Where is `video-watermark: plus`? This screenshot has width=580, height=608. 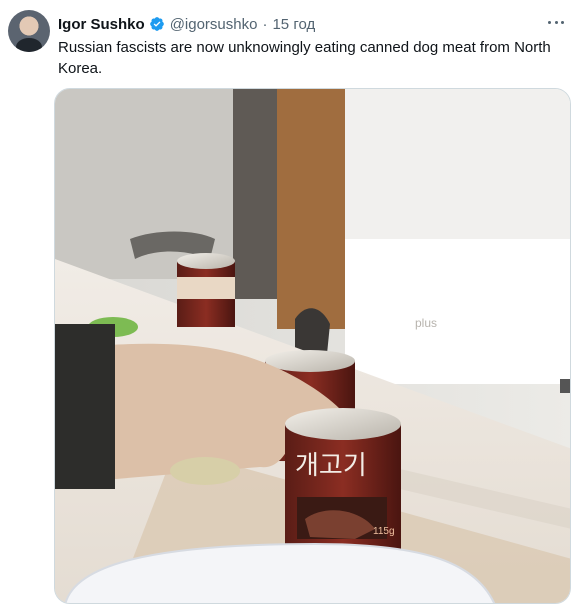 video-watermark: plus is located at coordinates (426, 323).